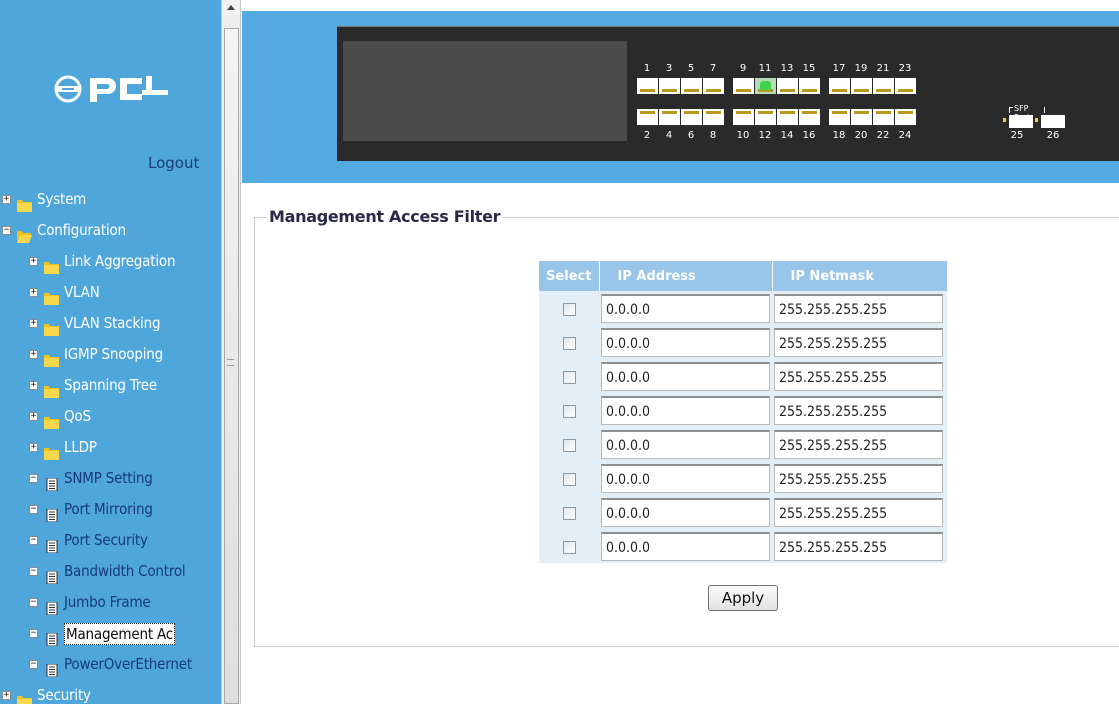 The image size is (1119, 704). I want to click on nav-item-bandwidth-control: − Bandwidth Control, so click(110, 571).